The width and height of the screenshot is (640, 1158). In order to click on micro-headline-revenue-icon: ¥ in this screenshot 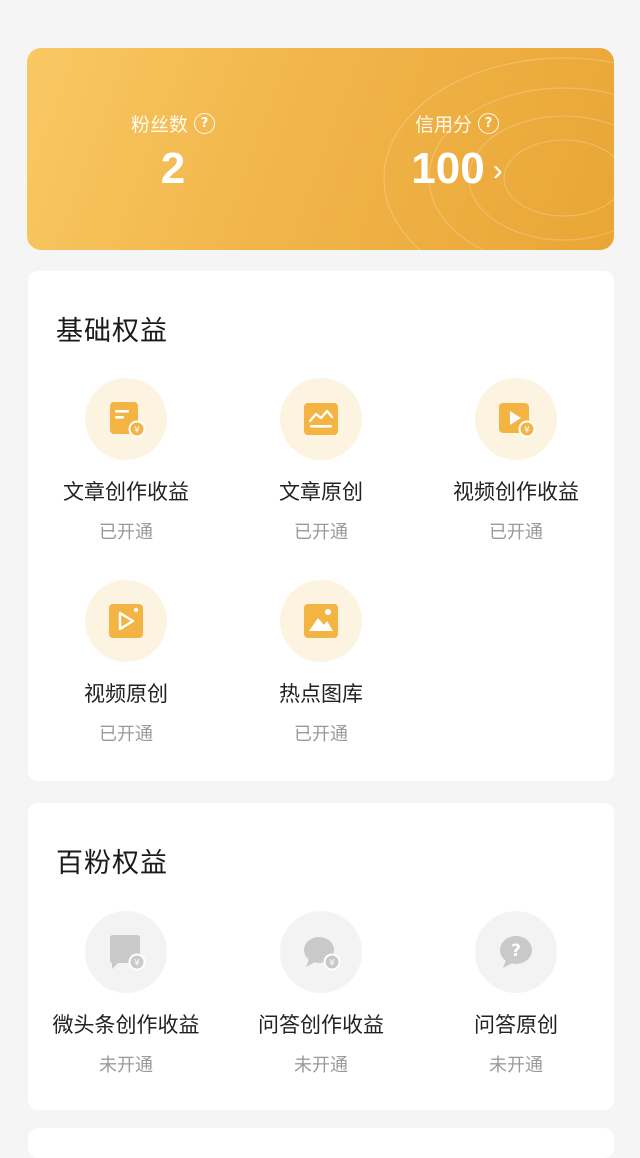, I will do `click(126, 952)`.